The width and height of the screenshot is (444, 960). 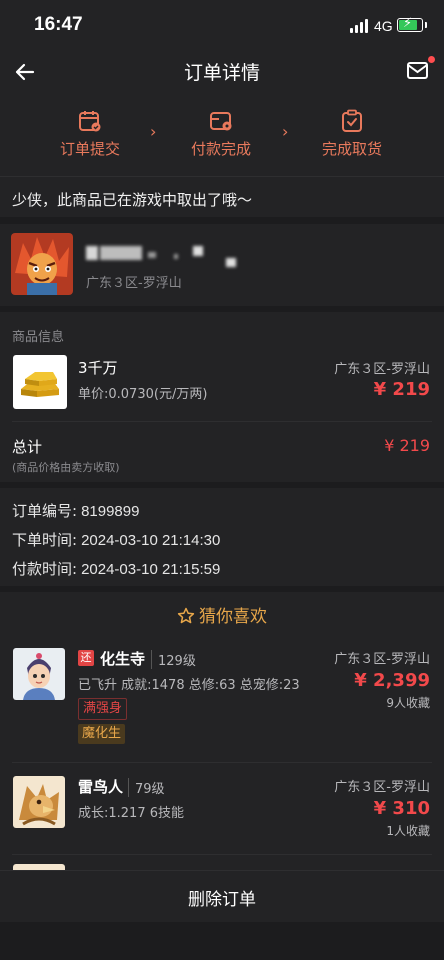 What do you see at coordinates (222, 941) in the screenshot?
I see `home-indicator-area` at bounding box center [222, 941].